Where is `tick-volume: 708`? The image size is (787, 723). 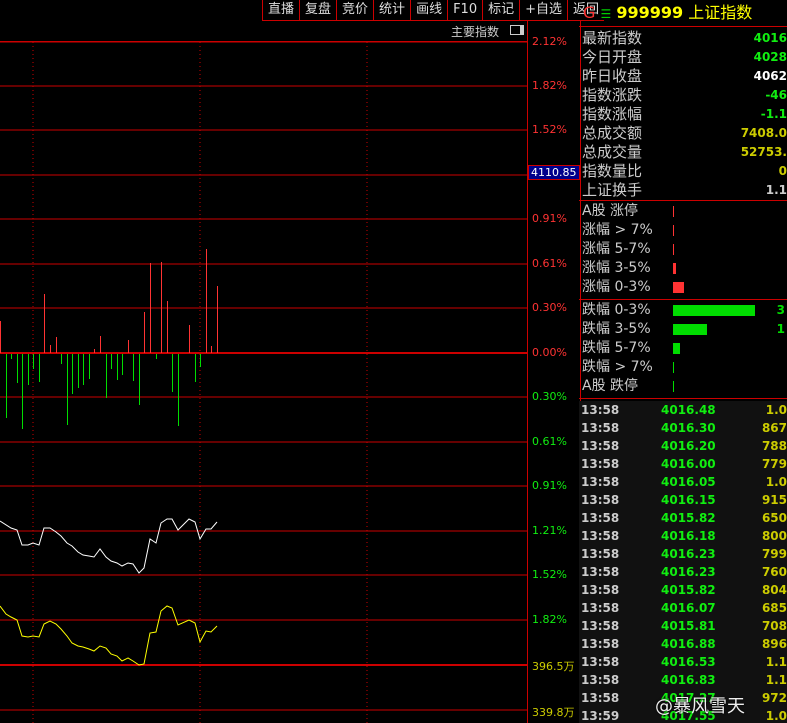
tick-volume: 708 is located at coordinates (774, 626).